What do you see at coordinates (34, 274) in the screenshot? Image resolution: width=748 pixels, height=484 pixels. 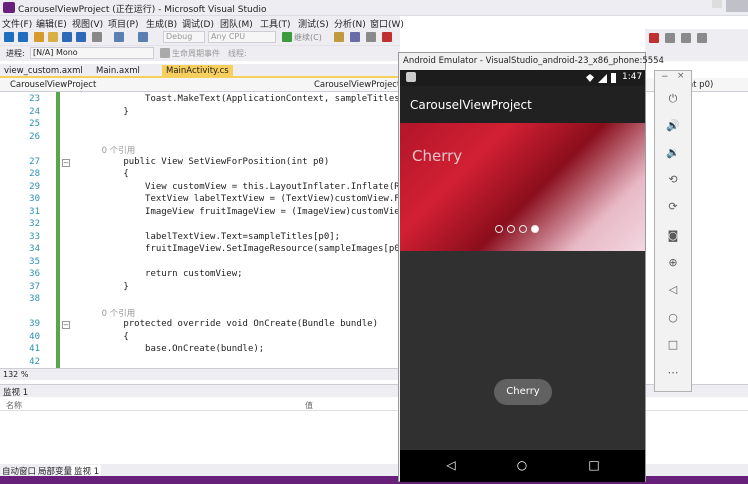 I see `line-number: 36` at bounding box center [34, 274].